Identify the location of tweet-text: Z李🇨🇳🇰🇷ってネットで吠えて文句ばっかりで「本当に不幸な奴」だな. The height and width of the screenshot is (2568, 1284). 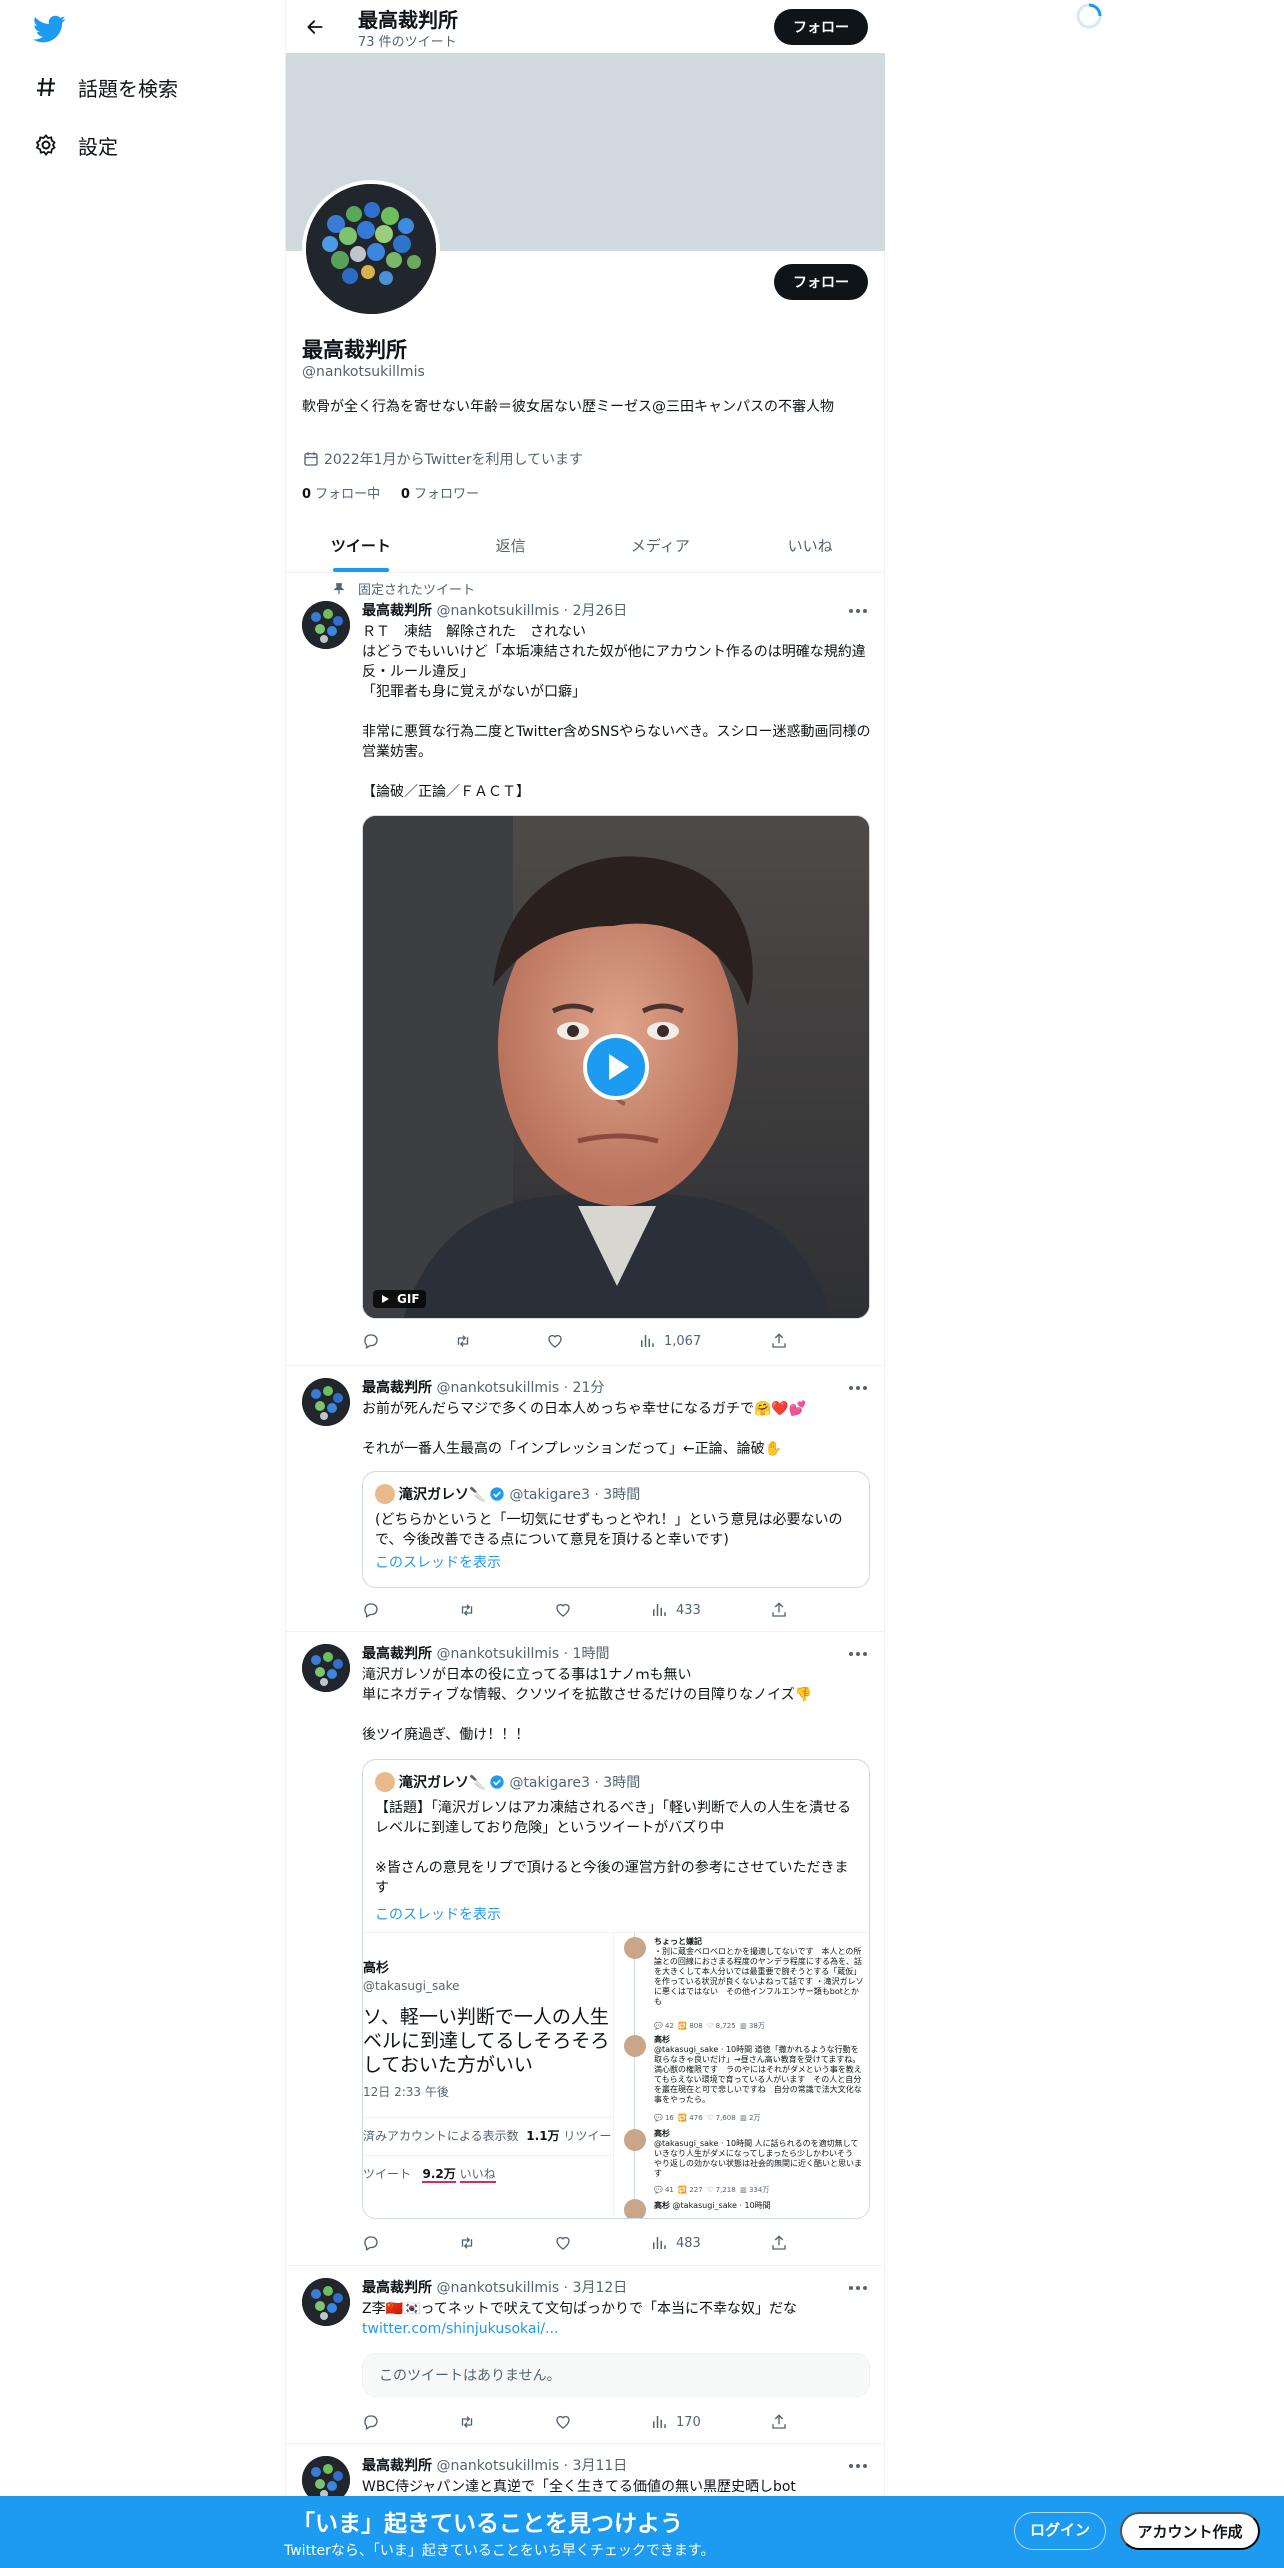
(580, 2309).